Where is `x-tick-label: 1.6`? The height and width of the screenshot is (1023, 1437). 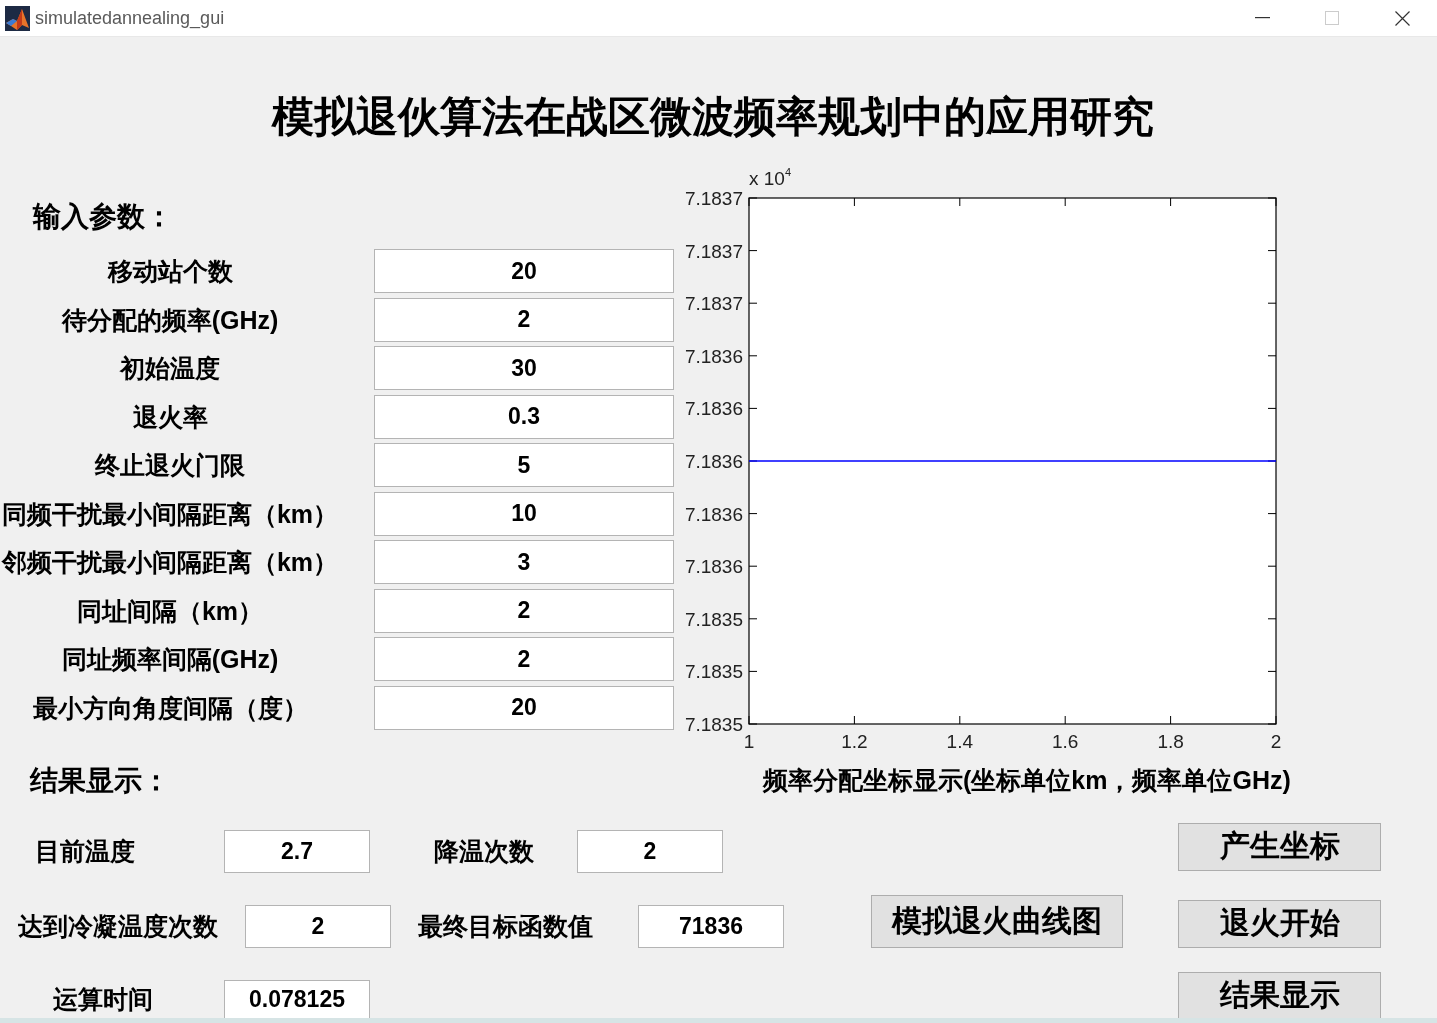
x-tick-label: 1.6 is located at coordinates (1065, 741).